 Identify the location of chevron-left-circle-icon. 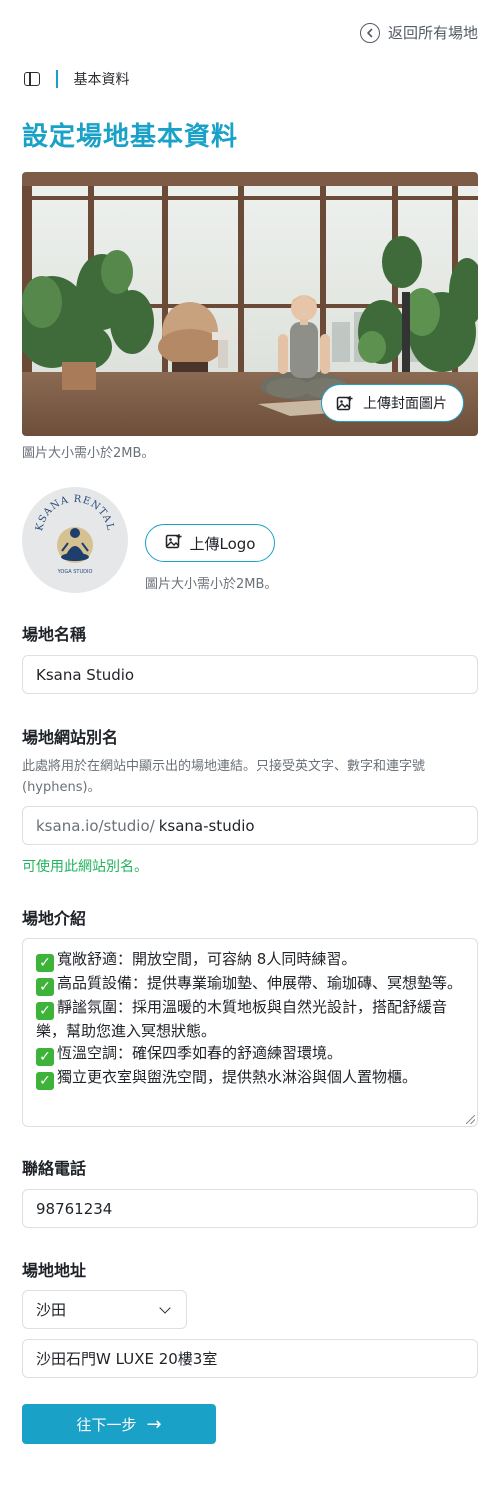
(369, 32).